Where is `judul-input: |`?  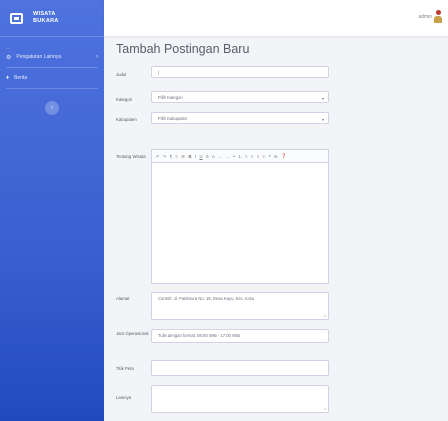 judul-input: | is located at coordinates (240, 72).